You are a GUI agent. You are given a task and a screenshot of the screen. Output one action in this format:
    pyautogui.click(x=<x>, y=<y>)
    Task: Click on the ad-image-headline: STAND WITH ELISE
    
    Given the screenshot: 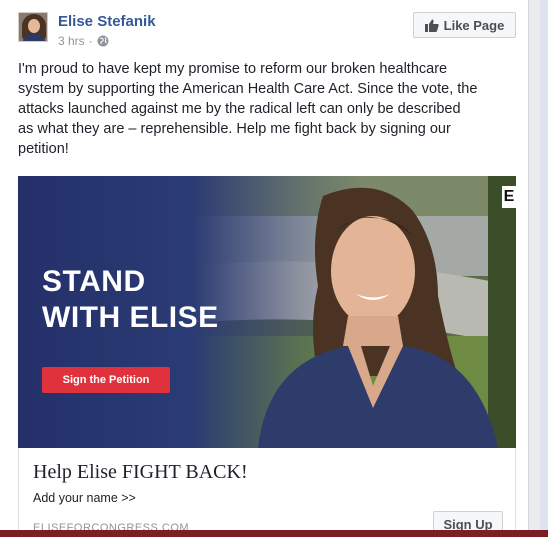 What is the action you would take?
    pyautogui.click(x=130, y=299)
    